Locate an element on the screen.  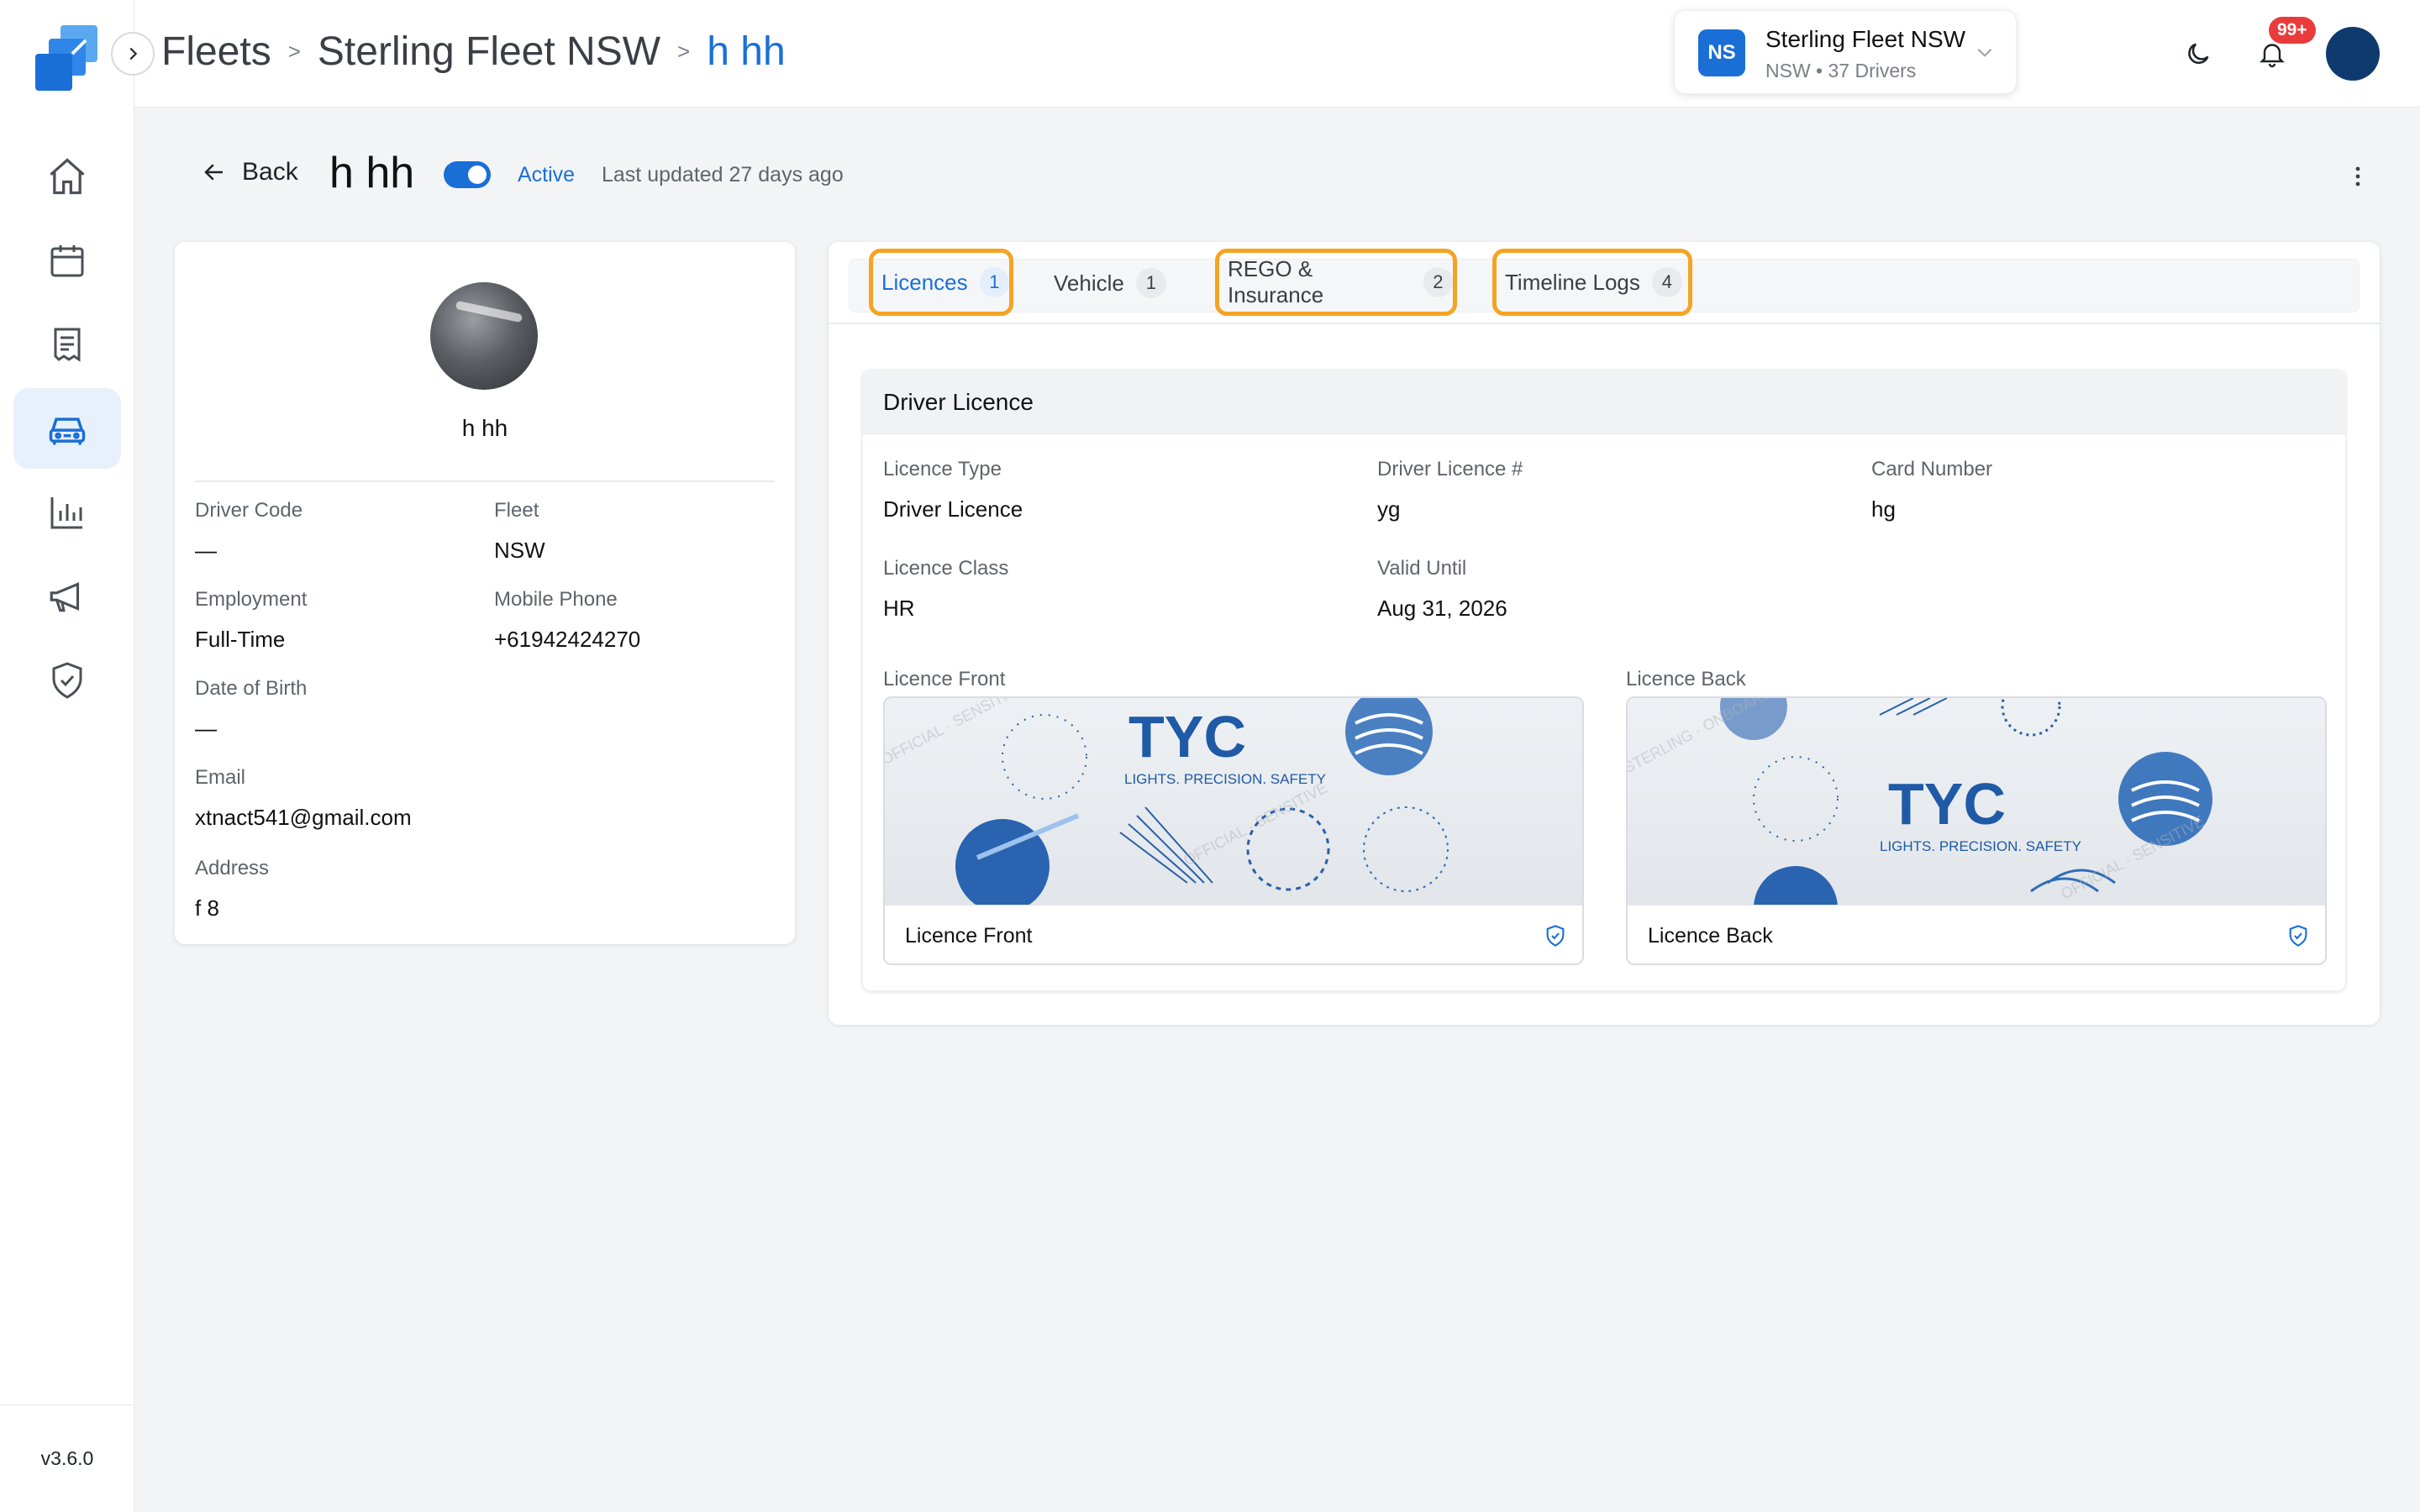
tab-rego-insurance: REGO & Insurance 2 is located at coordinates (1336, 282).